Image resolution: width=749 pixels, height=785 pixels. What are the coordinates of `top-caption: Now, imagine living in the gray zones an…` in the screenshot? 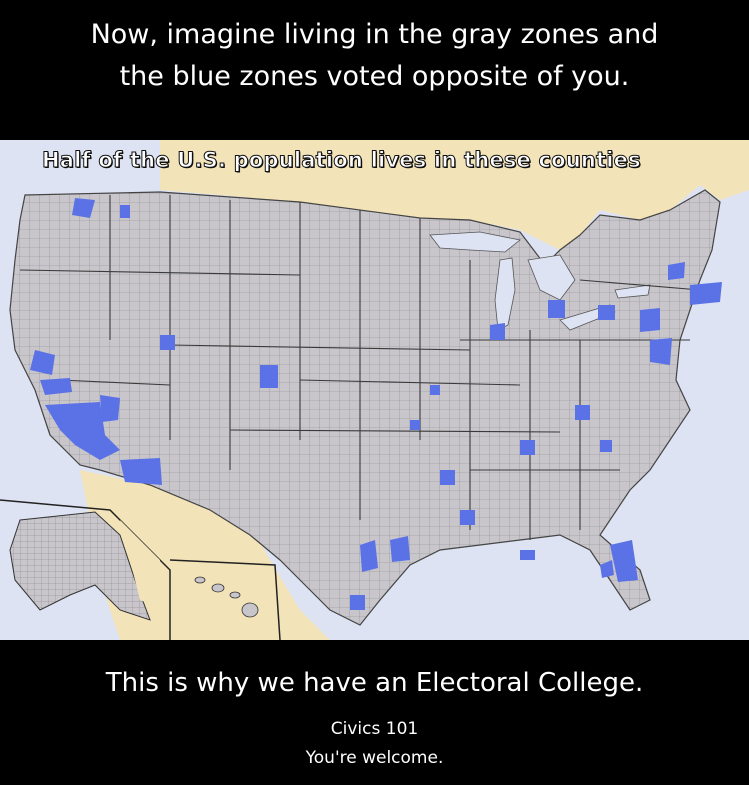 It's located at (374, 56).